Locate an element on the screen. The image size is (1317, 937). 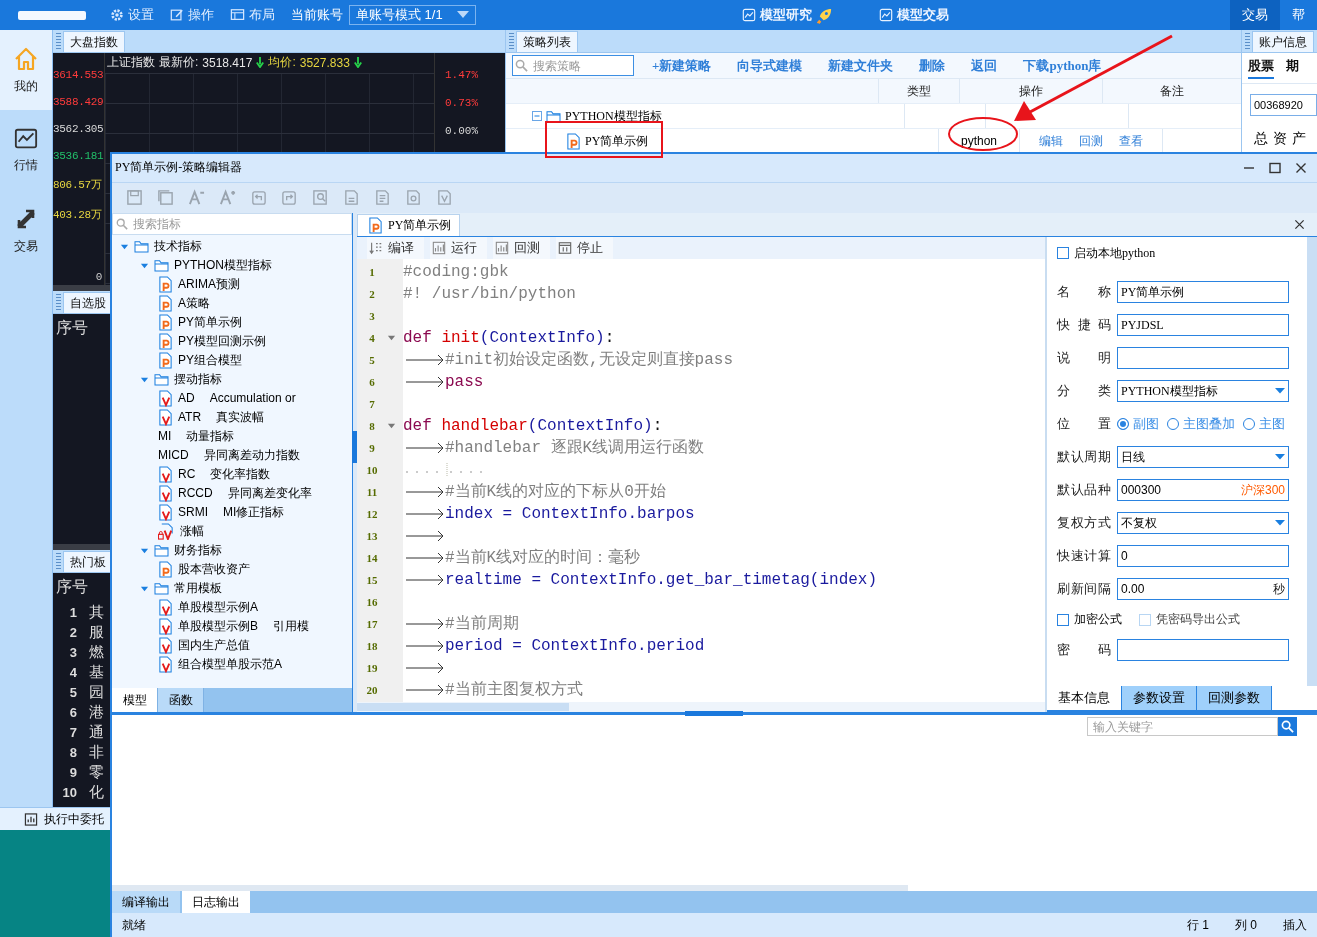
tree-item: MICD is located at coordinates (173, 455).